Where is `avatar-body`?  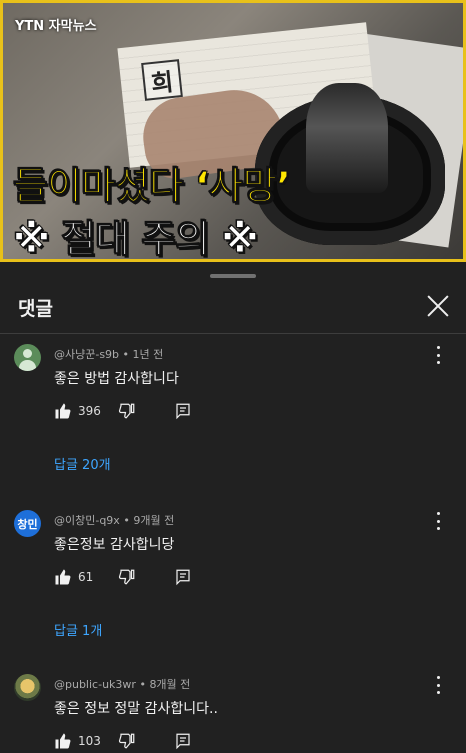 avatar-body is located at coordinates (27, 365).